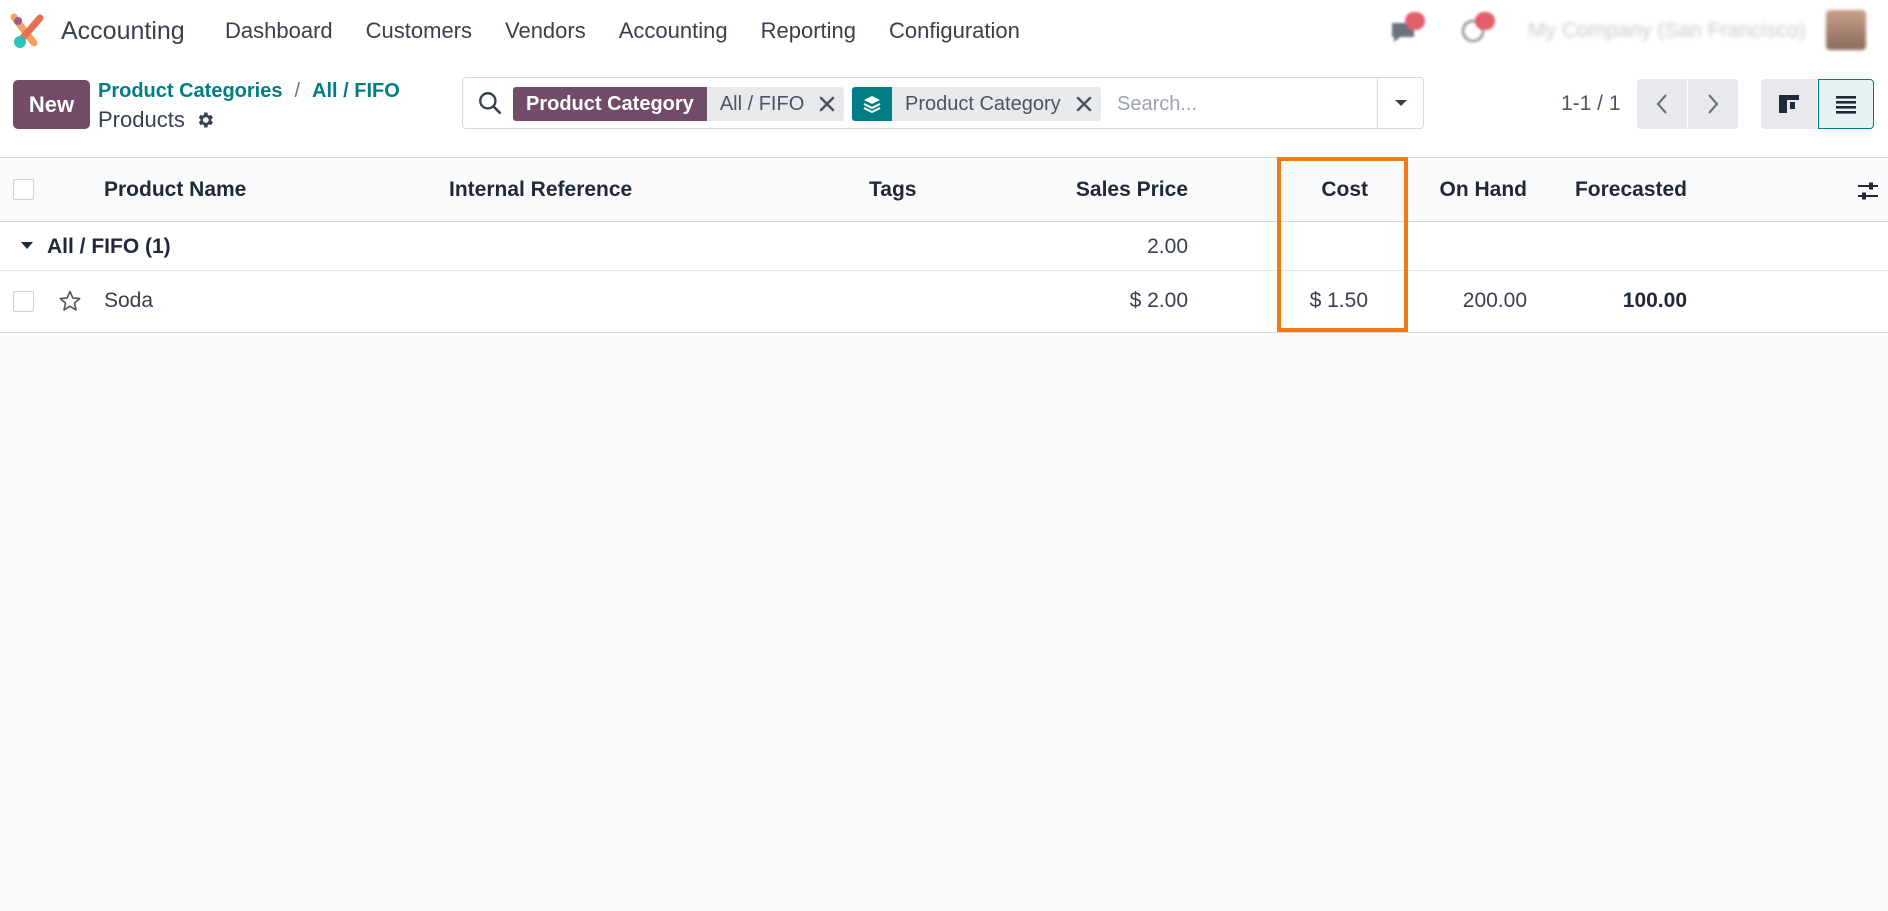  Describe the element at coordinates (356, 91) in the screenshot. I see `breadcrumb-all-fifo: All / FIFO` at that location.